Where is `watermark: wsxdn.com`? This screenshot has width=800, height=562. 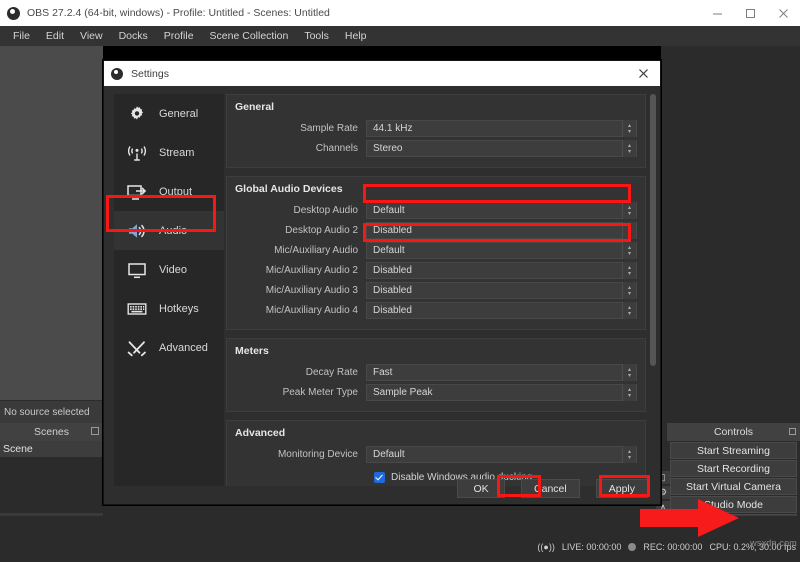
watermark: wsxdn.com is located at coordinates (773, 543).